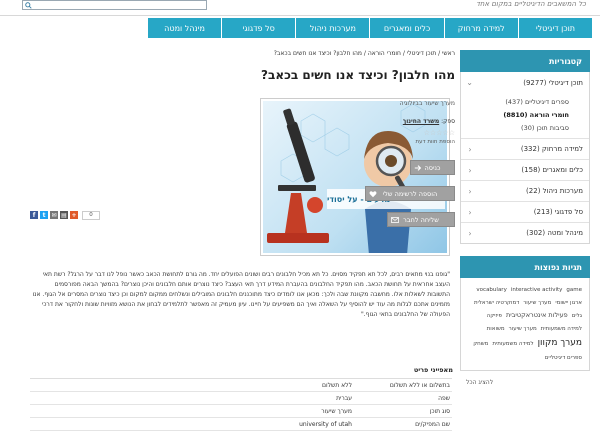 This screenshot has height=439, width=600. I want to click on tags-title: תגיות נפוצות, so click(525, 267).